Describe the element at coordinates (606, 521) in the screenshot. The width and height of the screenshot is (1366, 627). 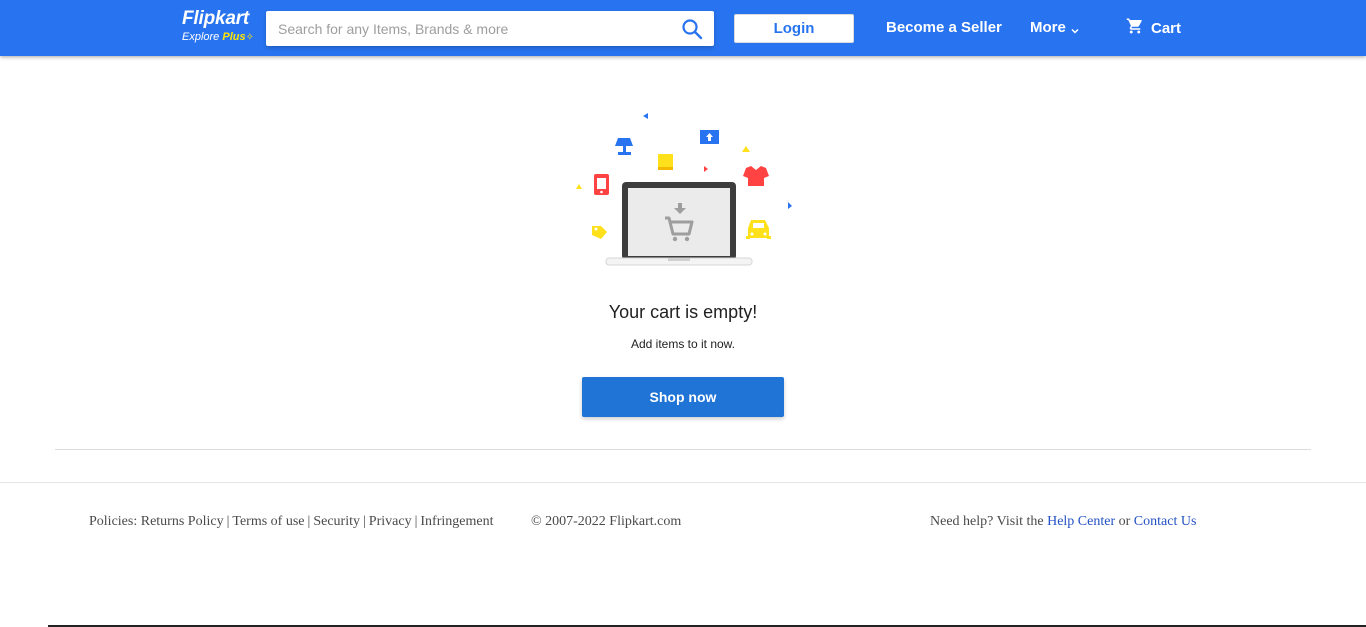
I see `copyright-text: © 2007-2022 Flipkart.com` at that location.